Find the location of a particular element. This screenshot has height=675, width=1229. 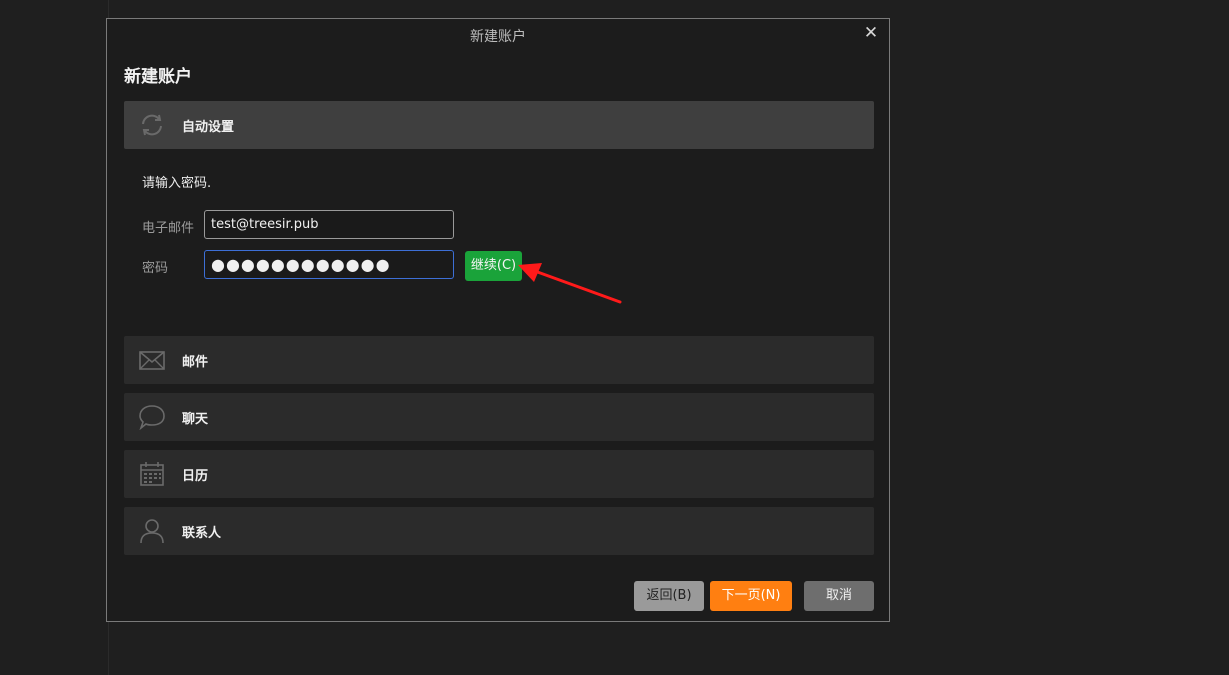

close-button: ✕ is located at coordinates (871, 33).